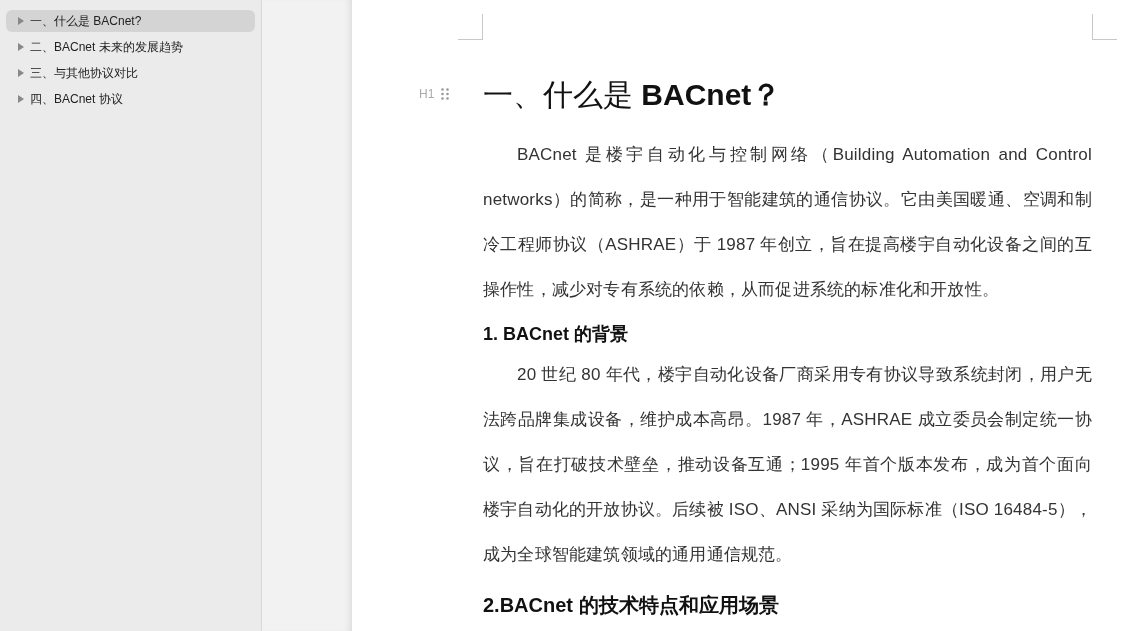 The height and width of the screenshot is (631, 1147). I want to click on heading-level-marker: H1, so click(427, 94).